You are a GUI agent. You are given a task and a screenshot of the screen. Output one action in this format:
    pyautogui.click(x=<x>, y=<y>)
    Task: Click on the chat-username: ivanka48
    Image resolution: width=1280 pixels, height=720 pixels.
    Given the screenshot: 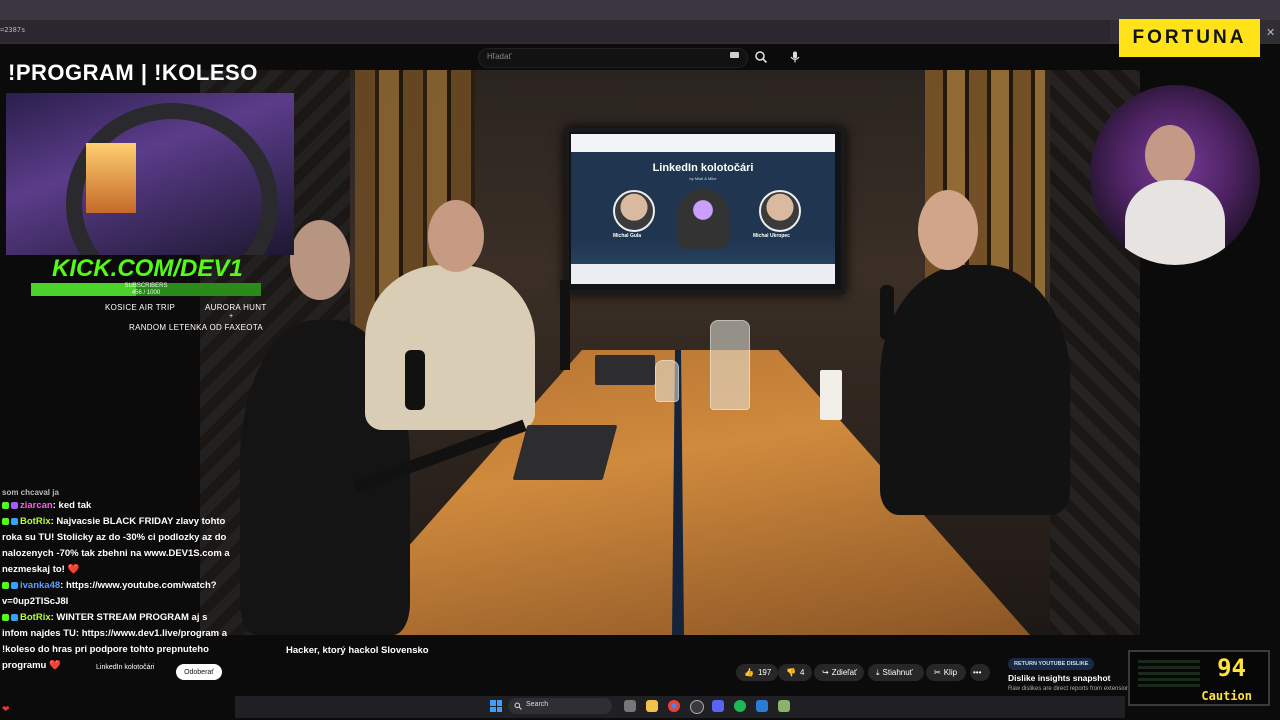 What is the action you would take?
    pyautogui.click(x=40, y=585)
    